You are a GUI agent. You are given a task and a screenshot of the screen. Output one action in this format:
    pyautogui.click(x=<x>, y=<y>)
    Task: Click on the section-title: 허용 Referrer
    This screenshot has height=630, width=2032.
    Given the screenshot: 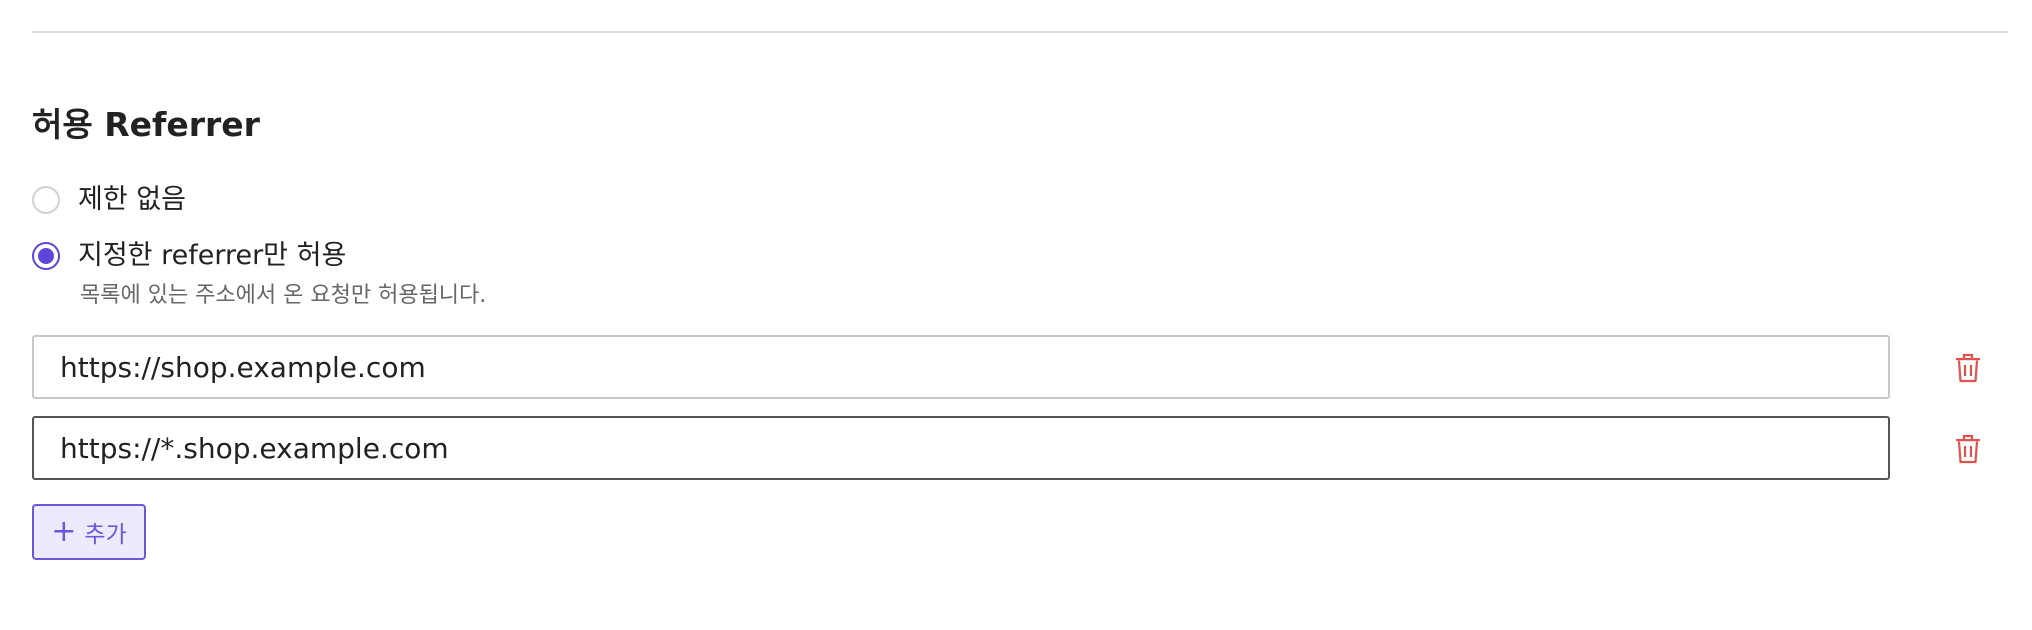 What is the action you would take?
    pyautogui.click(x=146, y=124)
    